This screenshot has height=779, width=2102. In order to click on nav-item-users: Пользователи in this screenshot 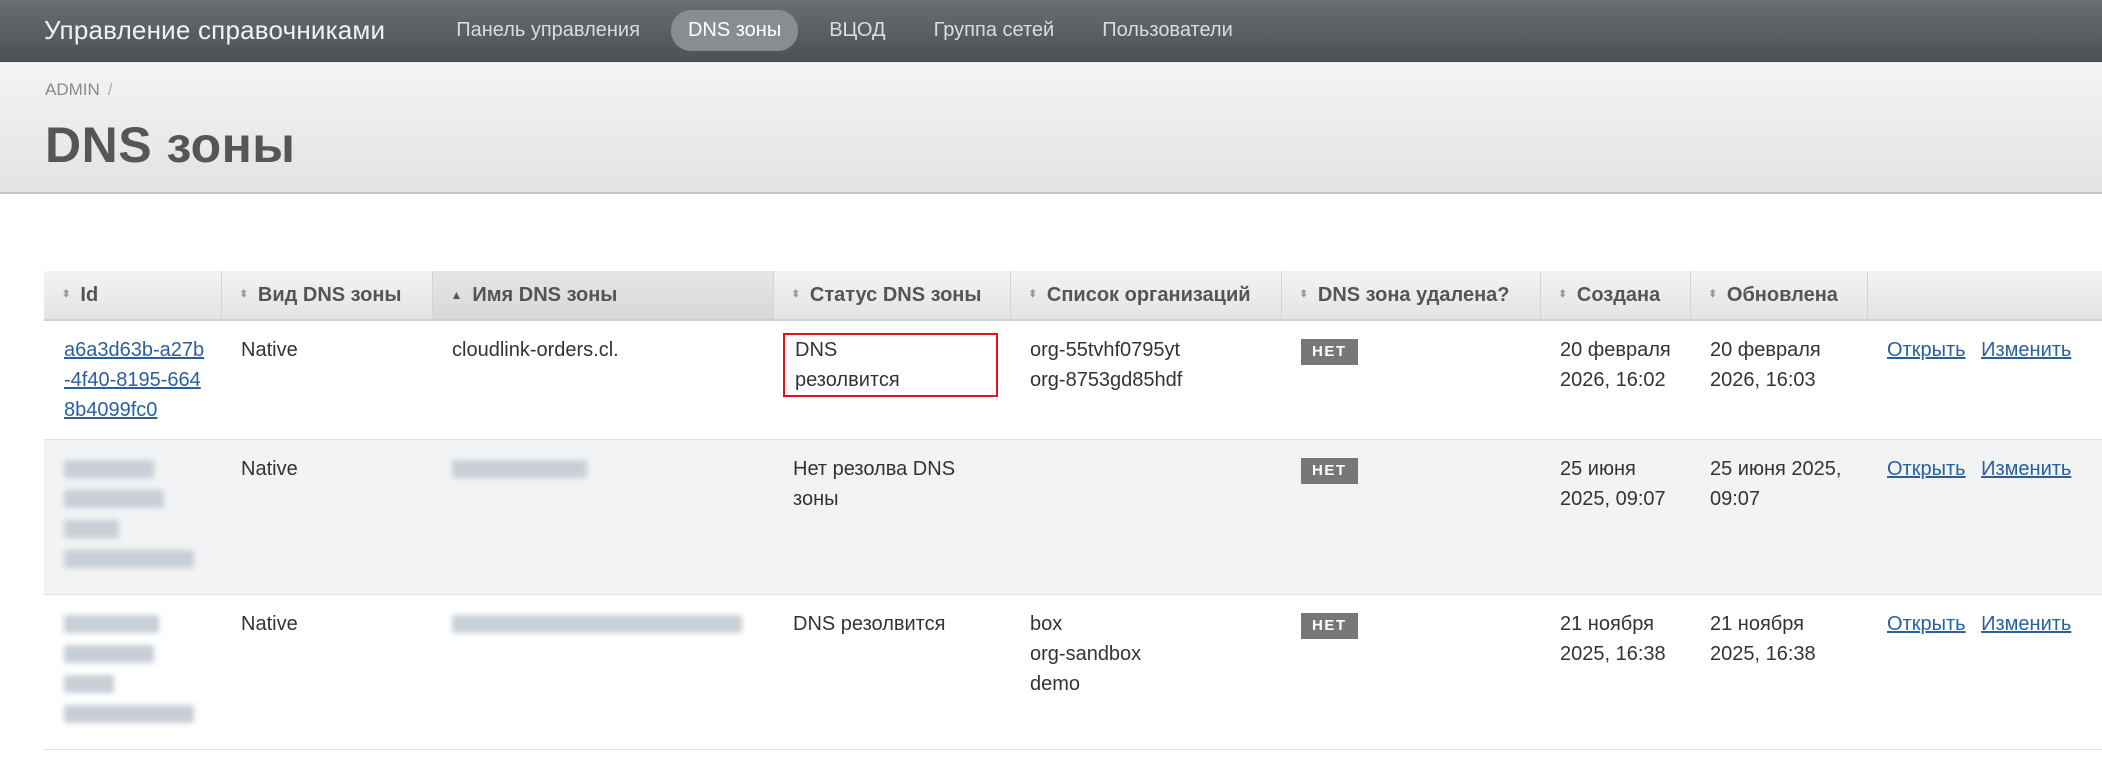, I will do `click(1167, 30)`.